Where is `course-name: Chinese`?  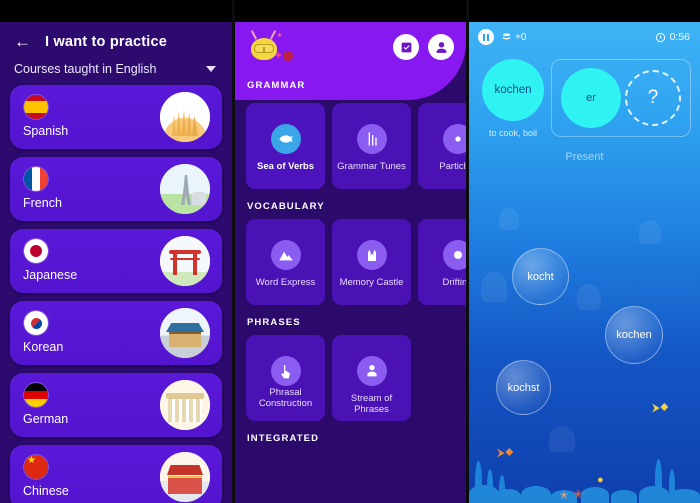
course-name: Chinese is located at coordinates (46, 491).